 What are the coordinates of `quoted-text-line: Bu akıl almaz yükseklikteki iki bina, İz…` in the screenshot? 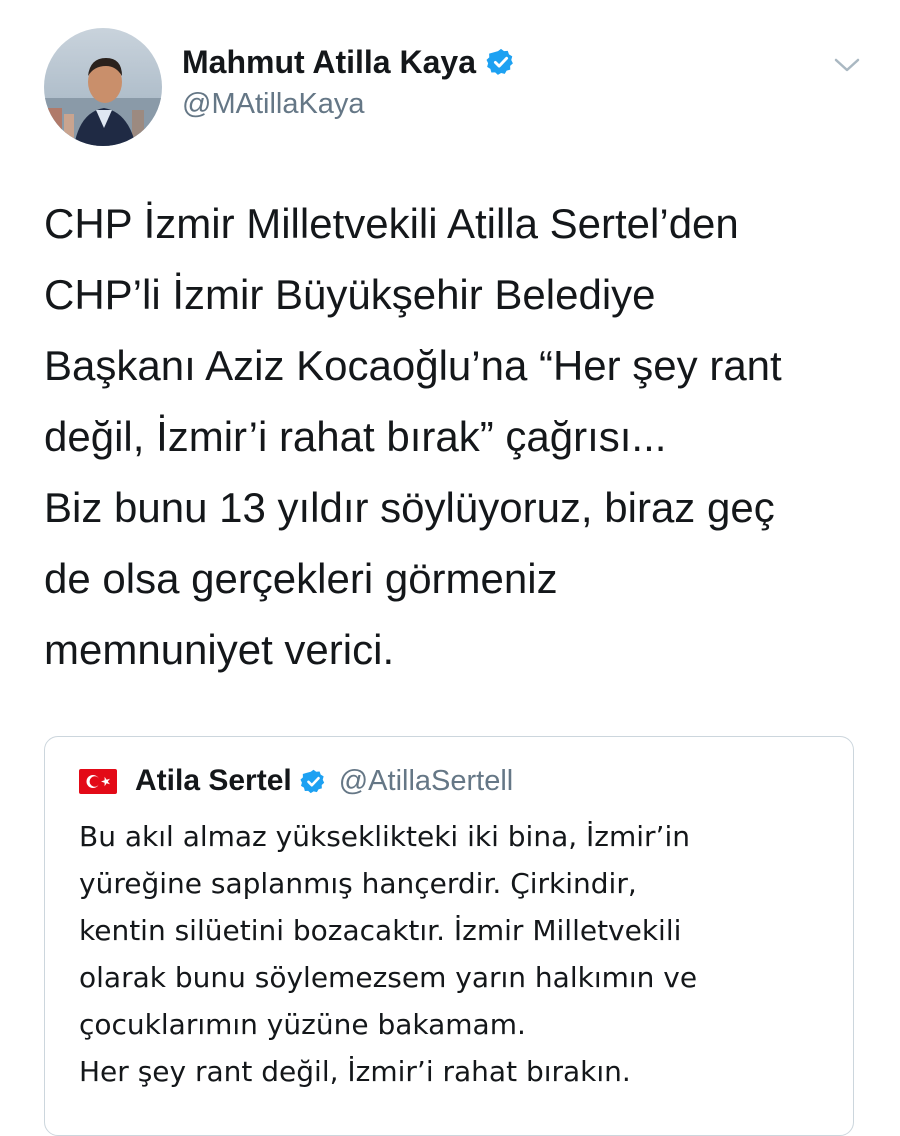 It's located at (384, 836).